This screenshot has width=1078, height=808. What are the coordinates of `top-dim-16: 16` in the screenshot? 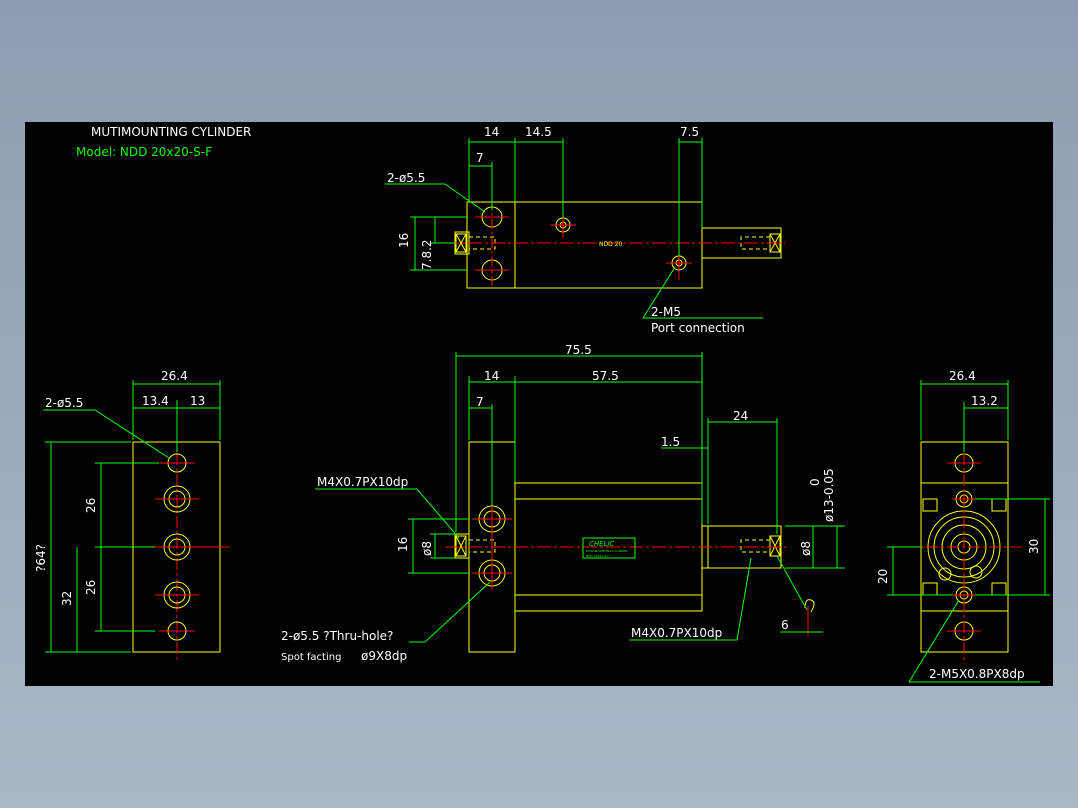 It's located at (404, 240).